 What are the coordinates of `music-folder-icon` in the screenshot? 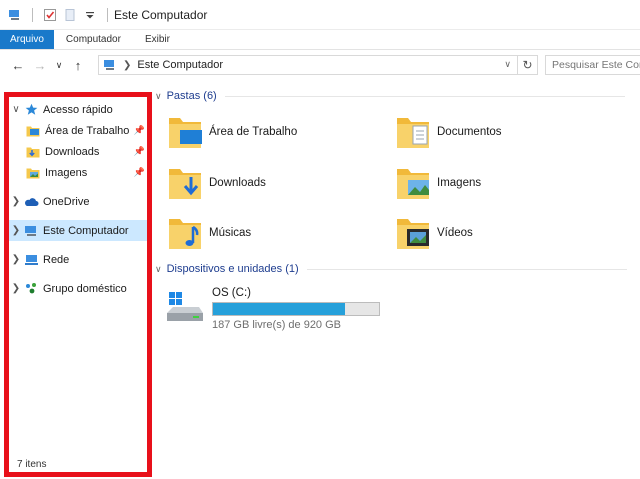 It's located at (185, 233).